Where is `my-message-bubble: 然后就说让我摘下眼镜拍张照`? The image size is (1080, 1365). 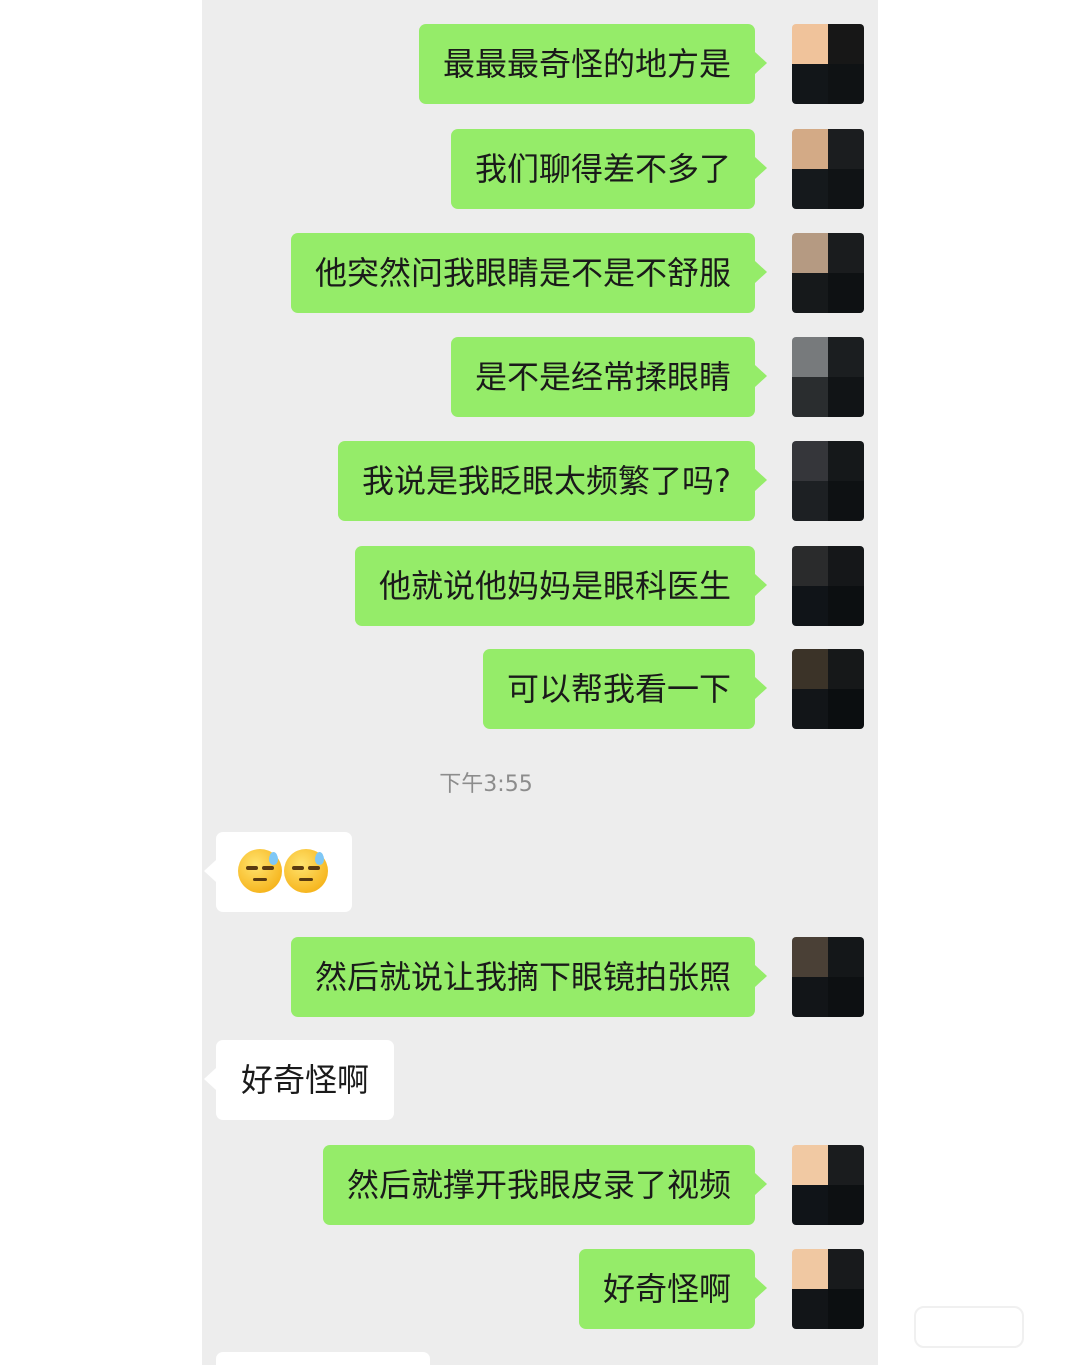 my-message-bubble: 然后就说让我摘下眼镜拍张照 is located at coordinates (529, 977).